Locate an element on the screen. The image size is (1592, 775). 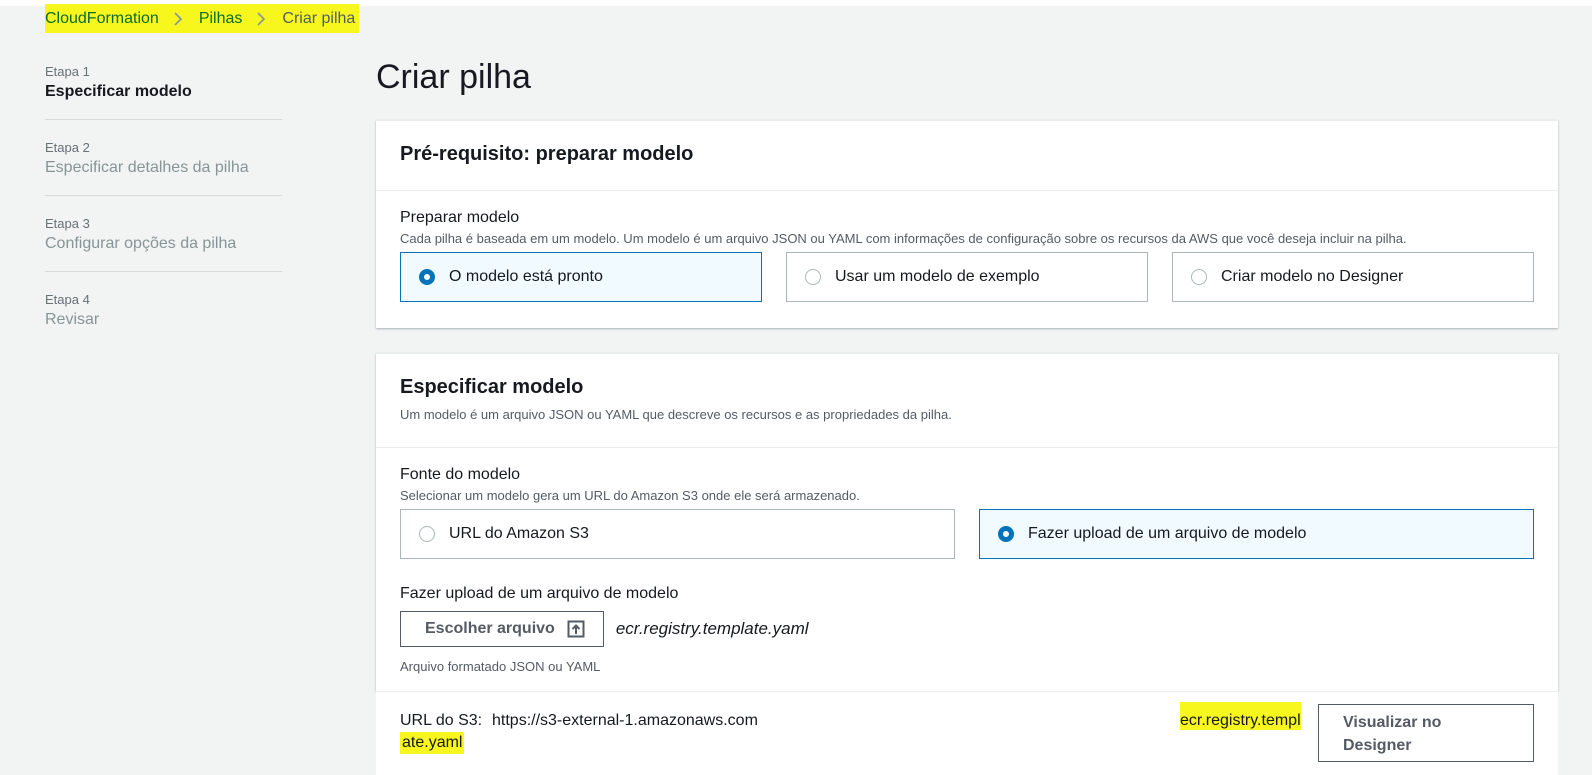
step-4: Etapa 4 Revisar is located at coordinates (163, 318).